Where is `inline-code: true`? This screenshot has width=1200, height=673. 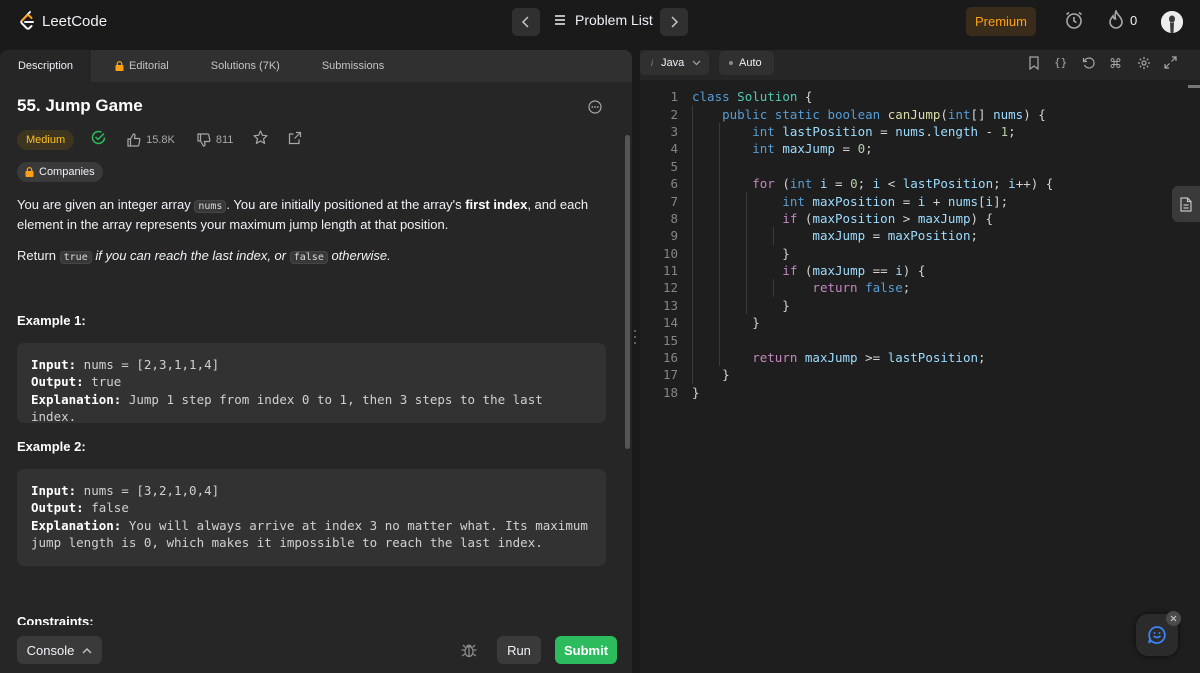 inline-code: true is located at coordinates (75, 257).